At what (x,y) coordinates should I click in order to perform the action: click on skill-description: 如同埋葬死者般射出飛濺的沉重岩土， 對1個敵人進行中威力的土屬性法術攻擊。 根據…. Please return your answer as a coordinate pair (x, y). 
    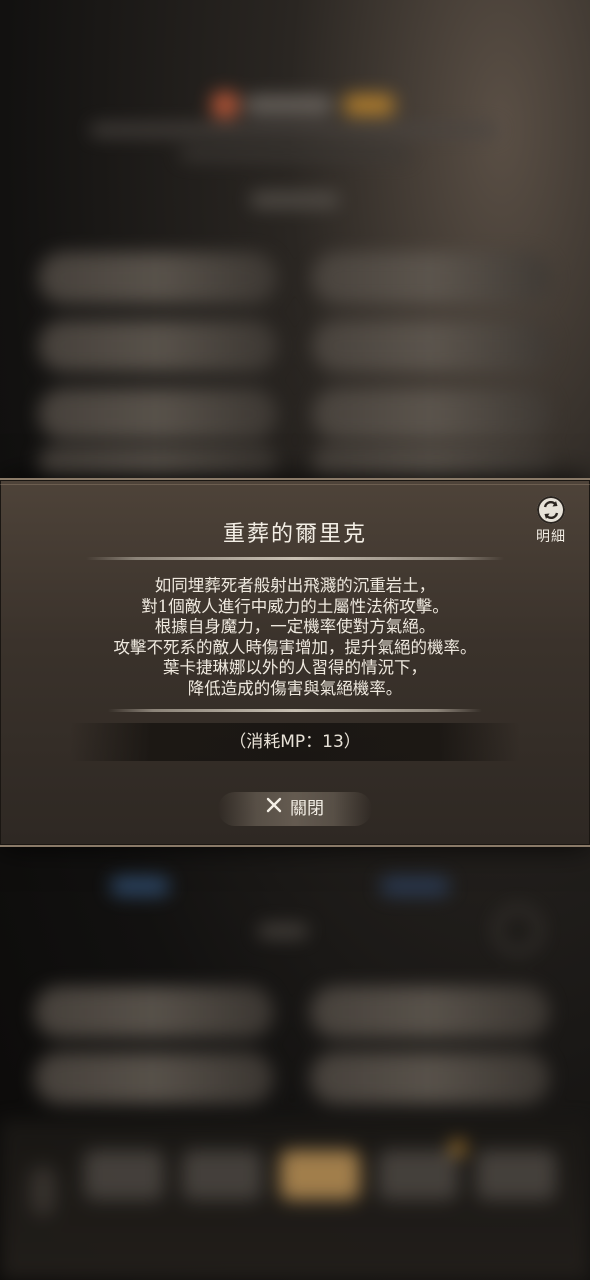
    Looking at the image, I should click on (295, 637).